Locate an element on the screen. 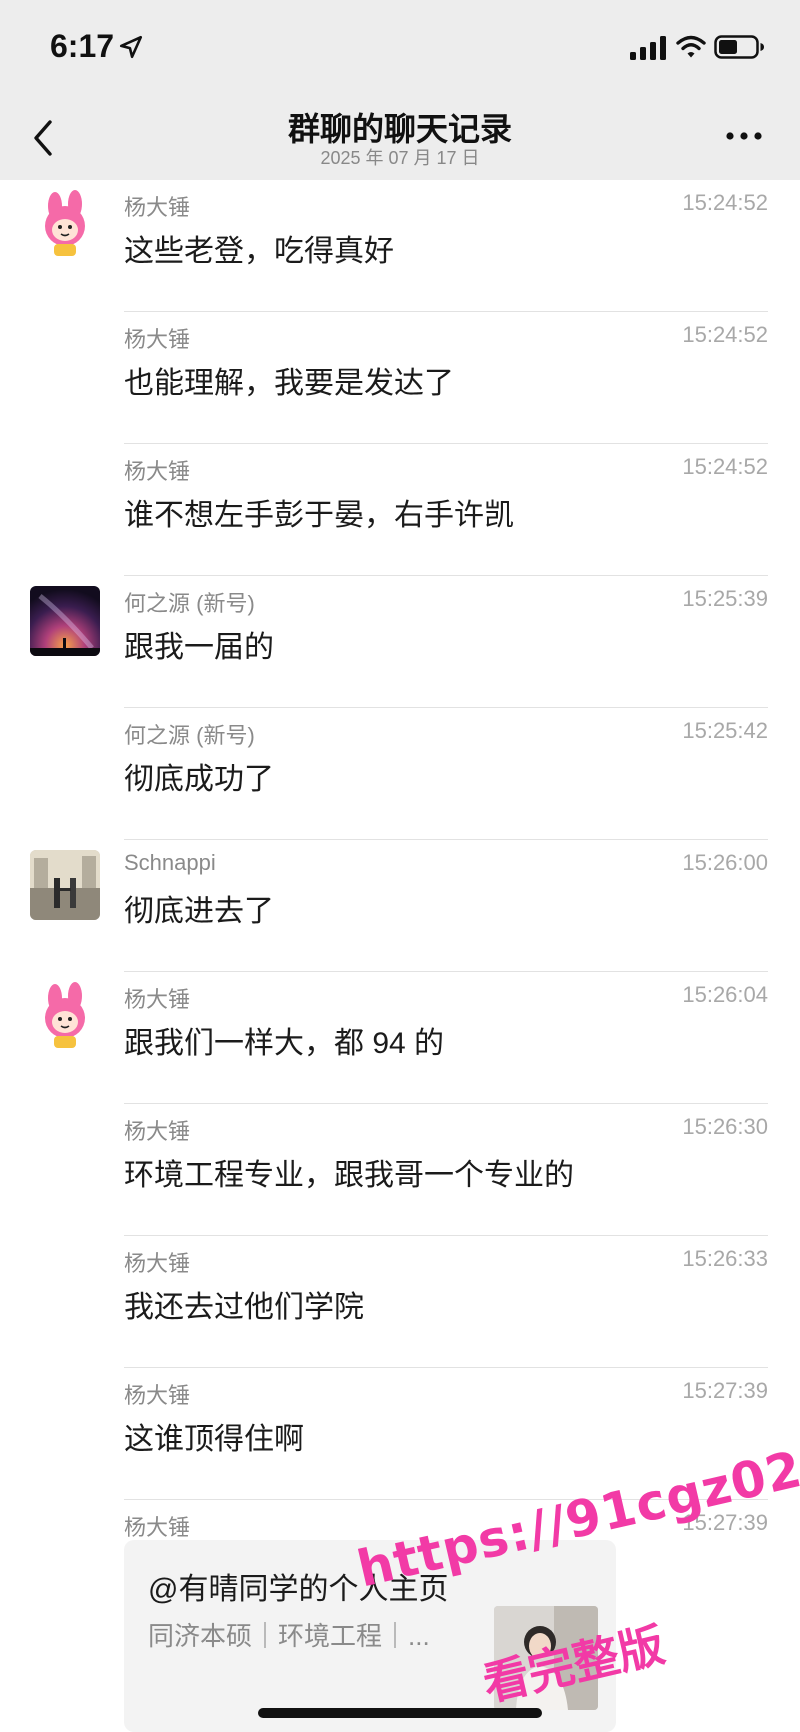 This screenshot has width=800, height=1732. message-time: 15:25:39 is located at coordinates (725, 598).